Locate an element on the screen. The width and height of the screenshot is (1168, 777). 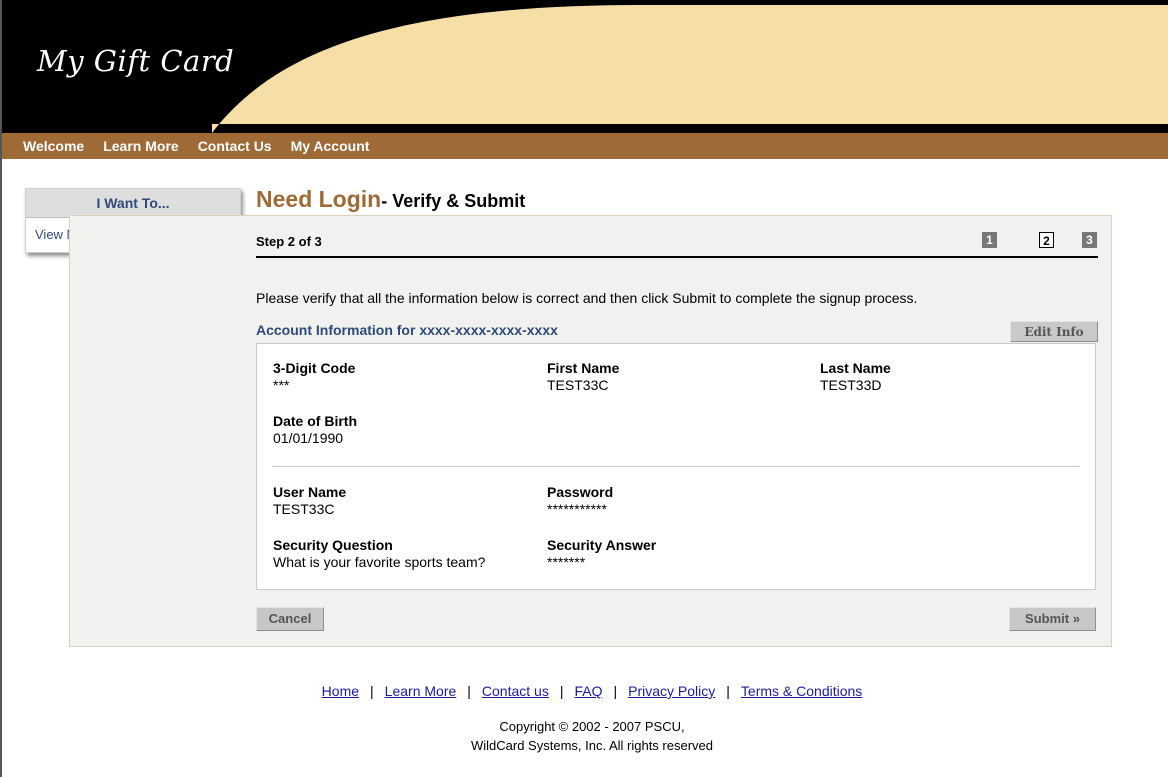
footer-link-terms: Terms & Conditions is located at coordinates (801, 691).